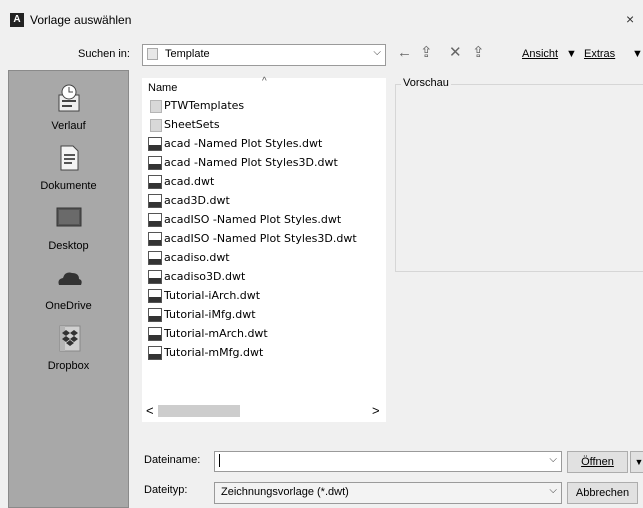 The width and height of the screenshot is (643, 508). I want to click on place-label: Desktop, so click(68, 246).